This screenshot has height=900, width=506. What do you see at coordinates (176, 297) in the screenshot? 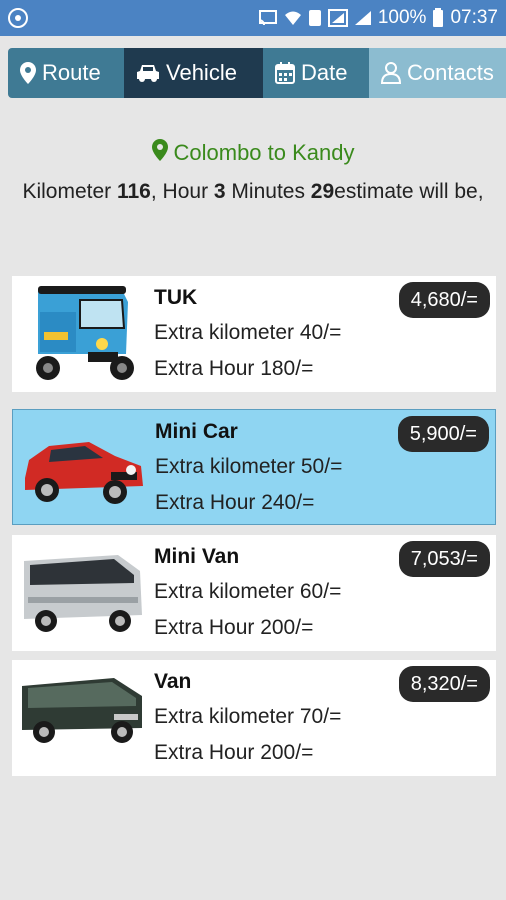
I see `vehicle-name: TUK` at bounding box center [176, 297].